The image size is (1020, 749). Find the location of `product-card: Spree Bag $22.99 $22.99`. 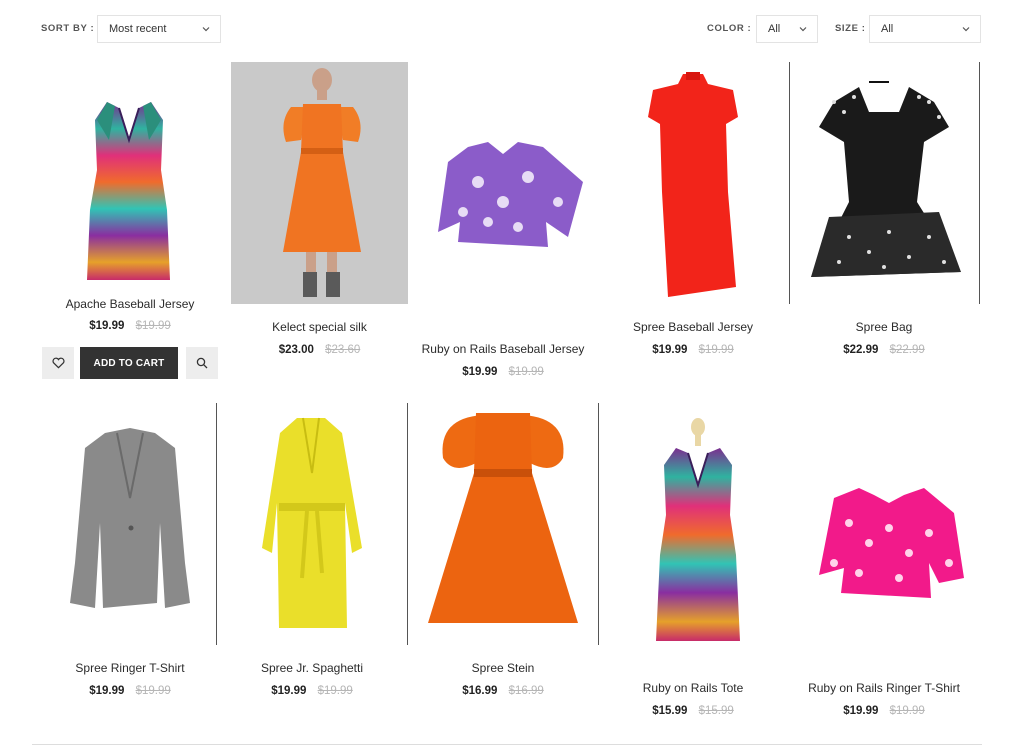

product-card: Spree Bag $22.99 $22.99 is located at coordinates (884, 209).